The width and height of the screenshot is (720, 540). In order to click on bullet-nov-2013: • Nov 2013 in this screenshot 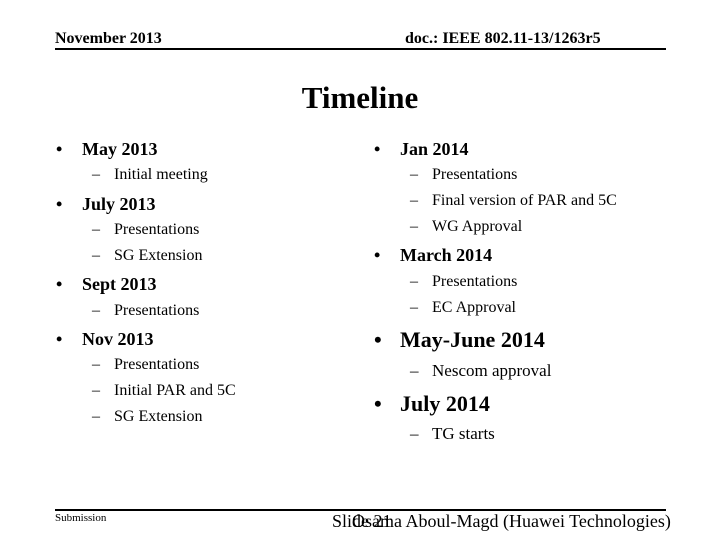, I will do `click(105, 339)`.